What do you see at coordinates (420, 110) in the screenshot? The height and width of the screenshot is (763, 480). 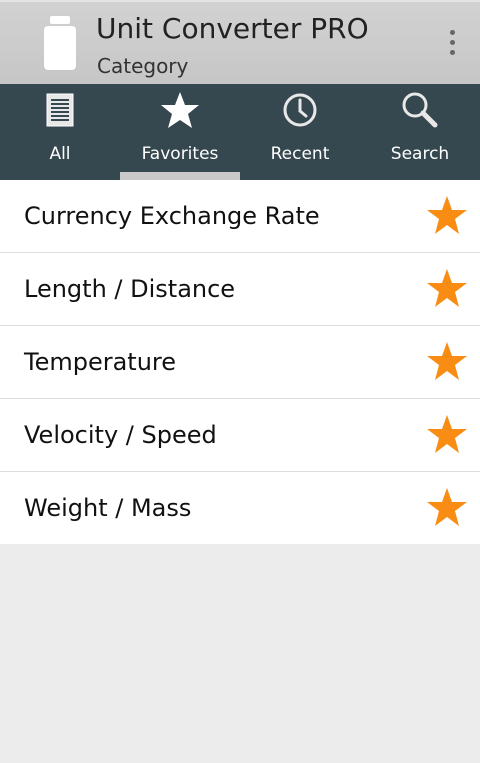 I see `search-icon` at bounding box center [420, 110].